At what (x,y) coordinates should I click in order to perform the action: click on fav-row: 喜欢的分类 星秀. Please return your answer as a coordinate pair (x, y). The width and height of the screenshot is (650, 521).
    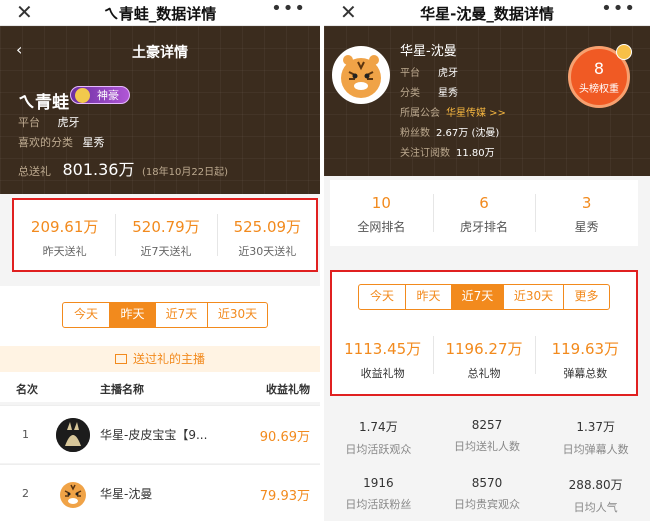
    Looking at the image, I should click on (61, 142).